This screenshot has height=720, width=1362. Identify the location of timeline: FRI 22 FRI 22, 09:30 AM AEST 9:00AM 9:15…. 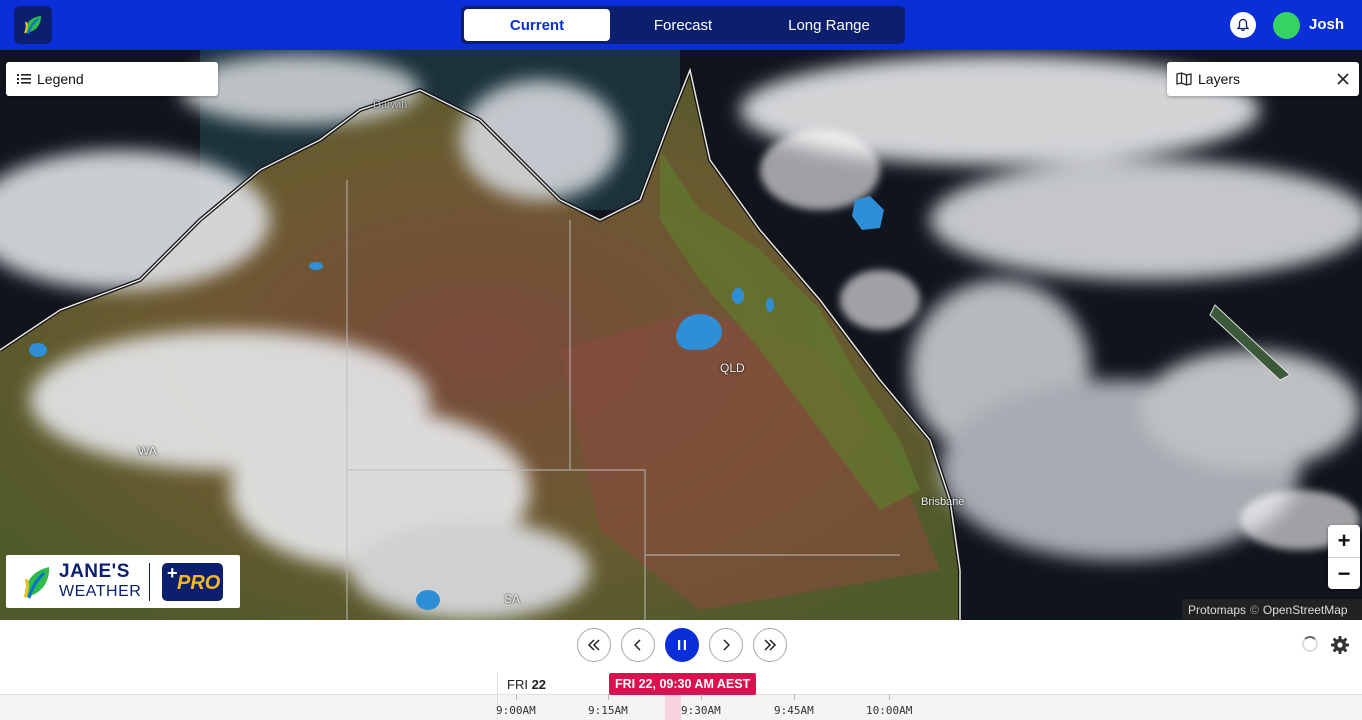
(681, 696).